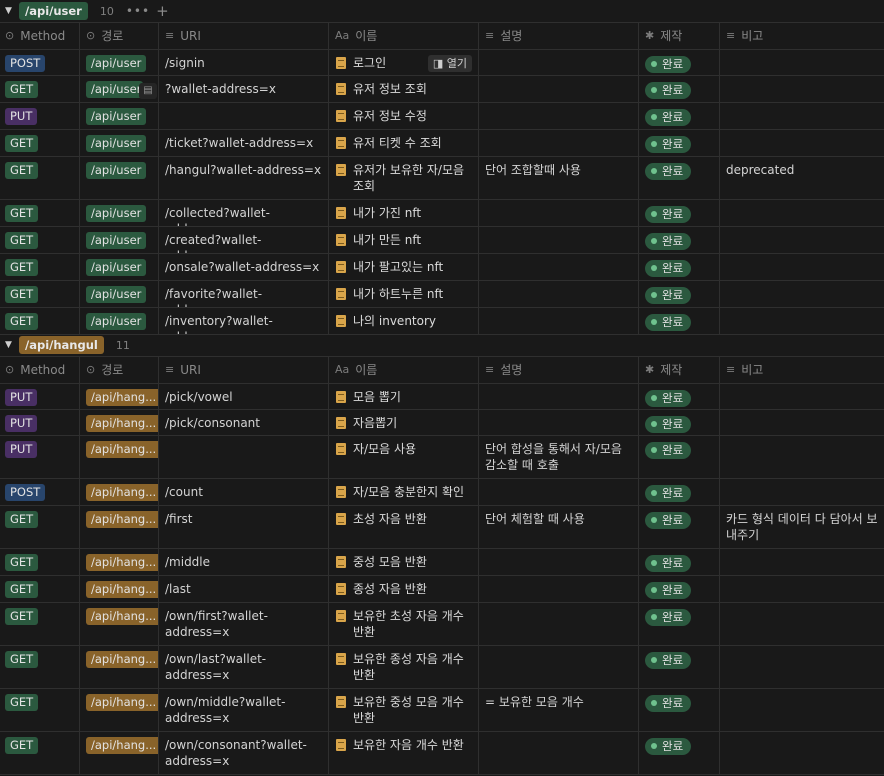  What do you see at coordinates (244, 589) in the screenshot?
I see `uri-cell: /last` at bounding box center [244, 589].